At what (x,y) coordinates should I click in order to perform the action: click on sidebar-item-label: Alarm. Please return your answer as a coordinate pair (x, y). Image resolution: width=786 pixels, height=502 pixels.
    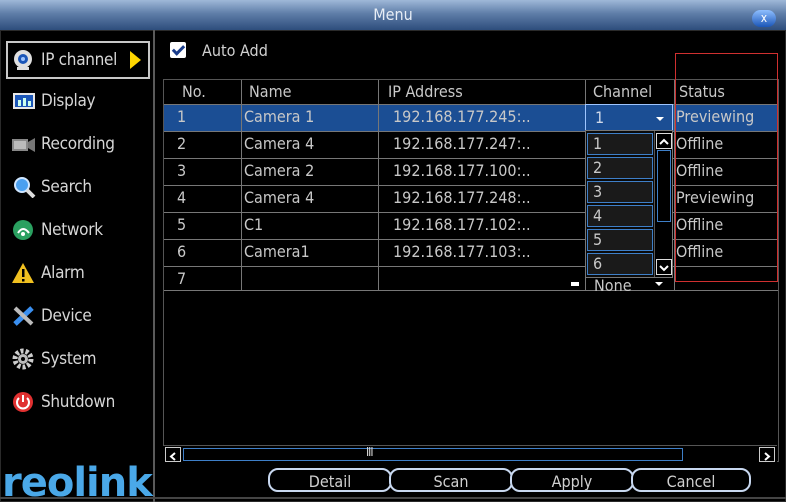
    Looking at the image, I should click on (63, 273).